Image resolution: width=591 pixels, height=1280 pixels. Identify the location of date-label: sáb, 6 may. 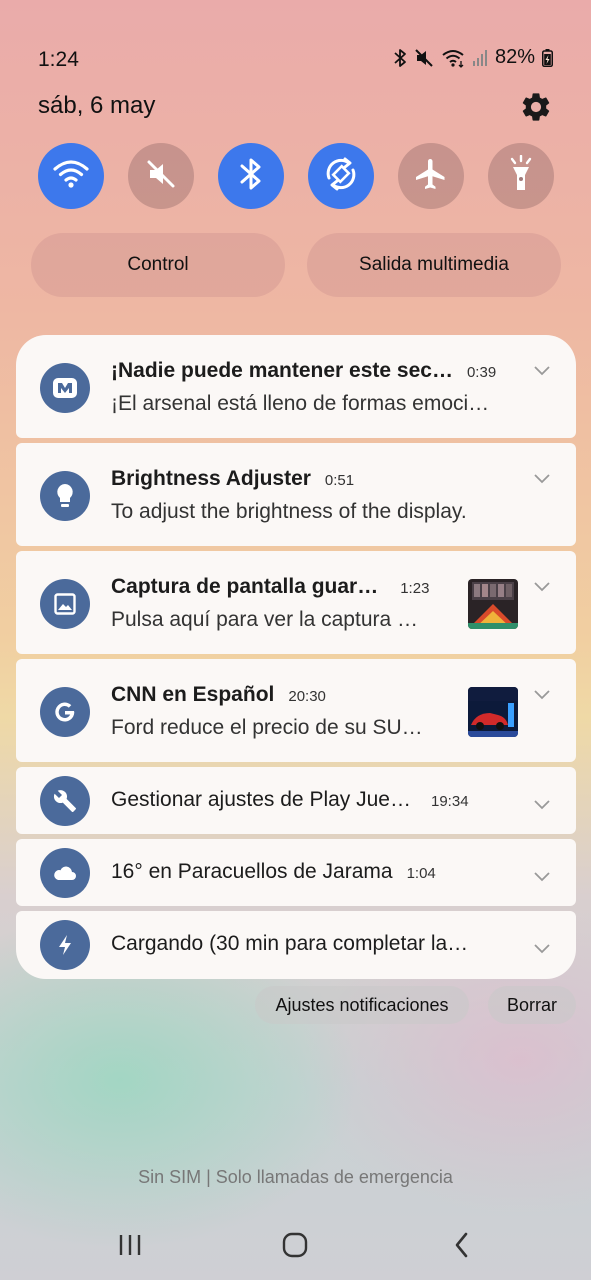
(97, 105).